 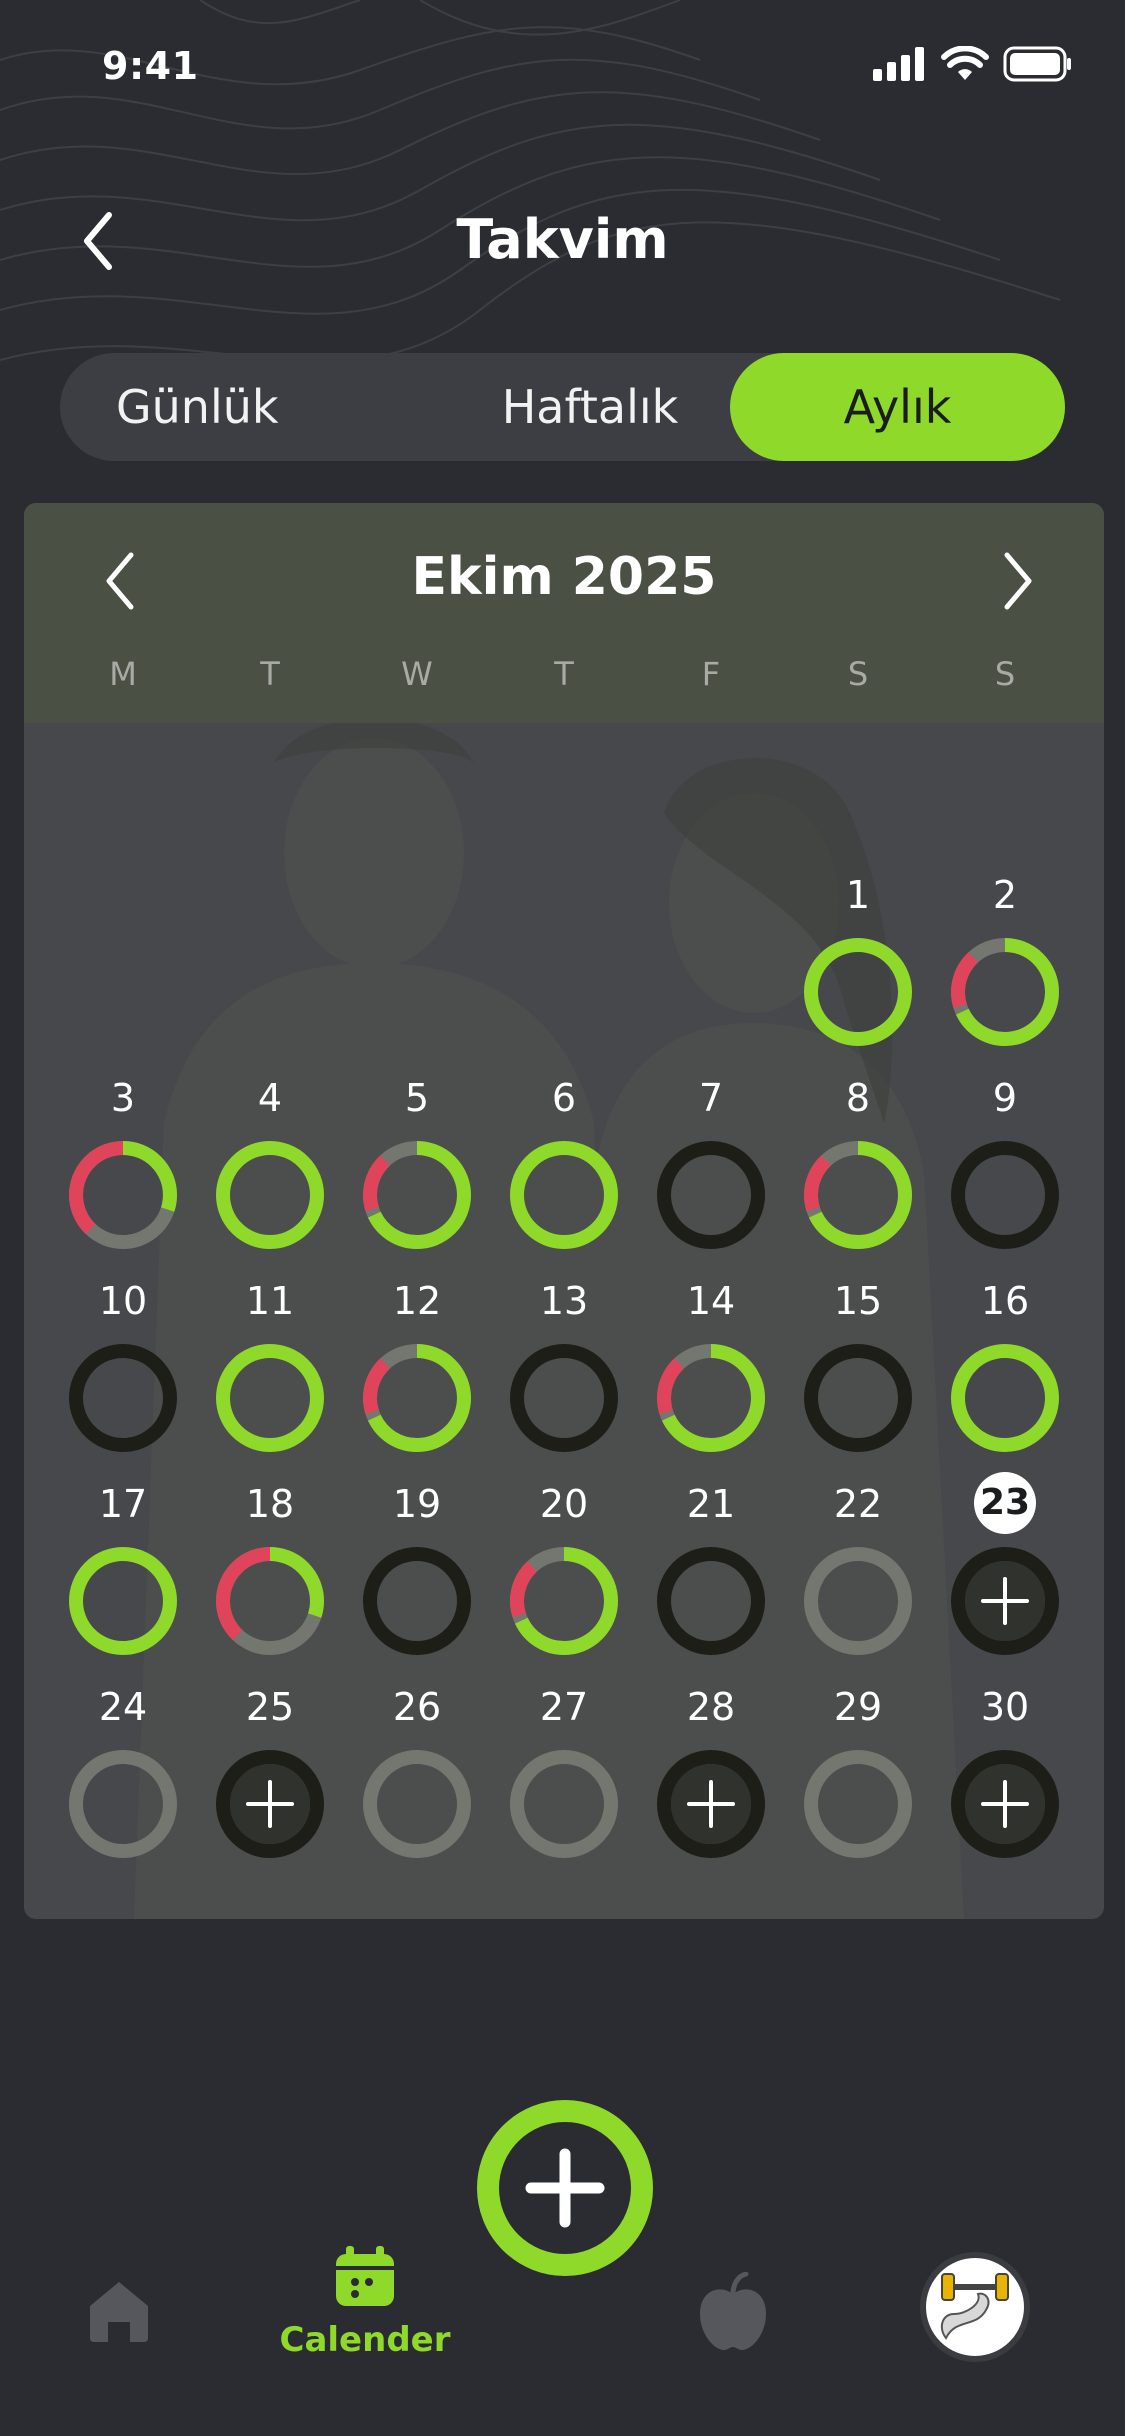 I want to click on apple-icon, so click(x=733, y=2310).